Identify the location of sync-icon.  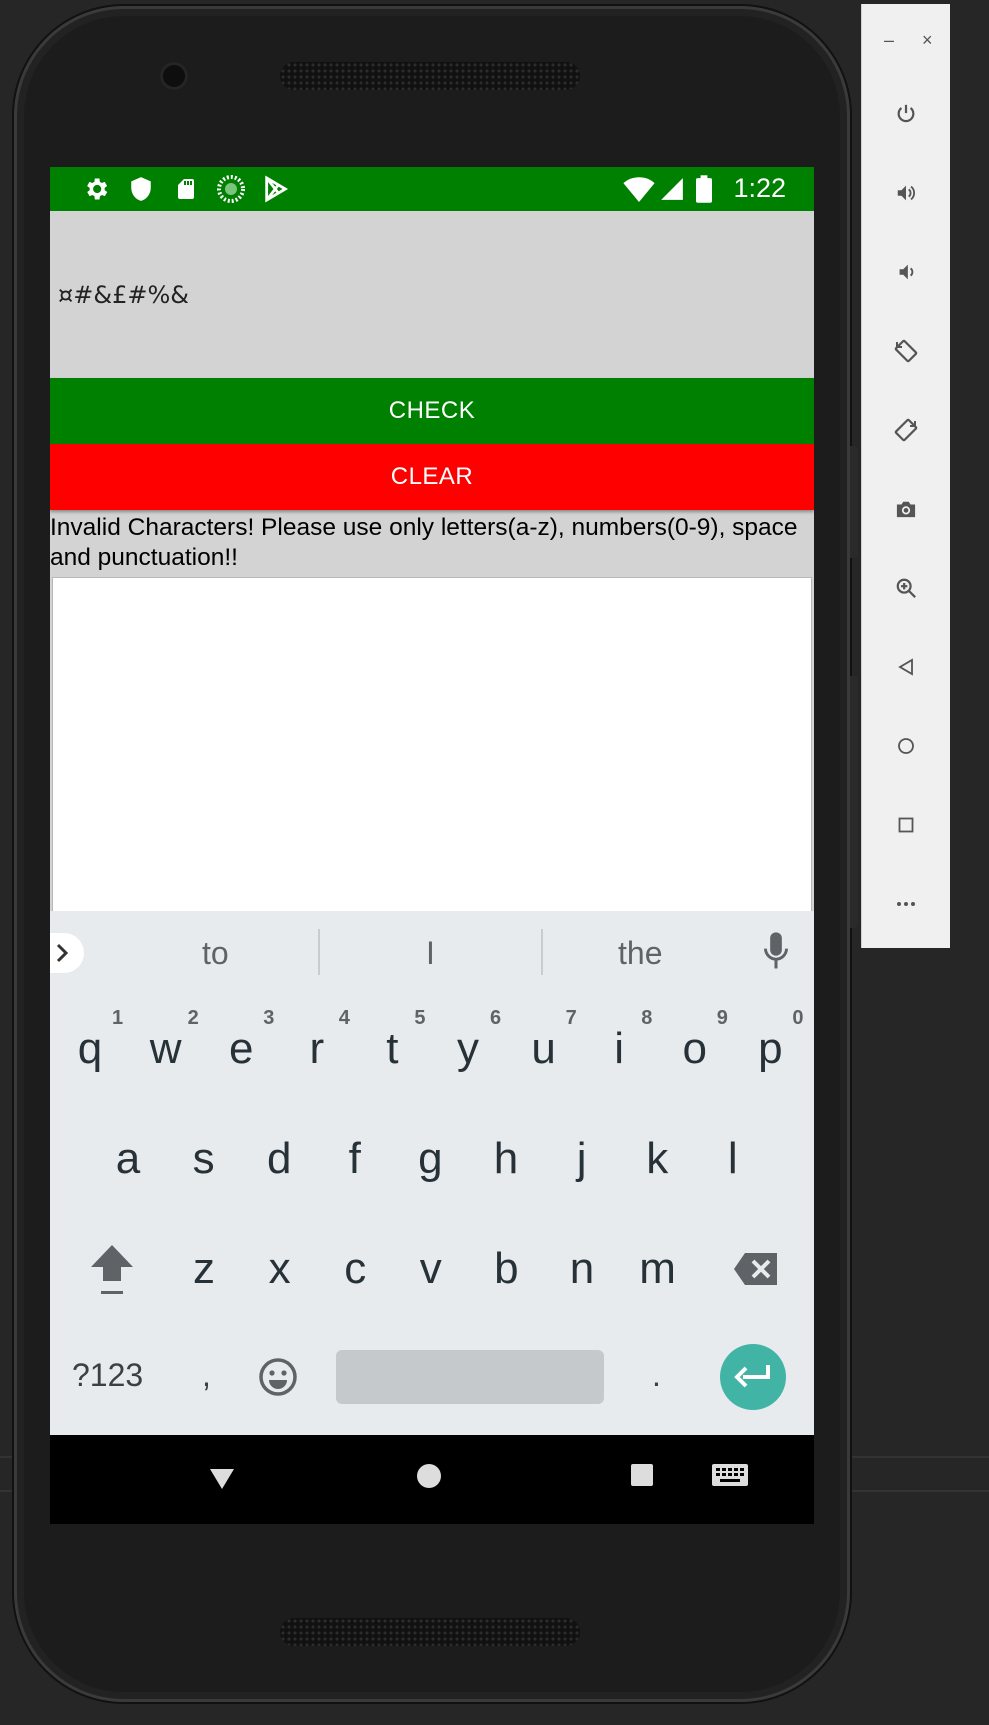
(231, 189).